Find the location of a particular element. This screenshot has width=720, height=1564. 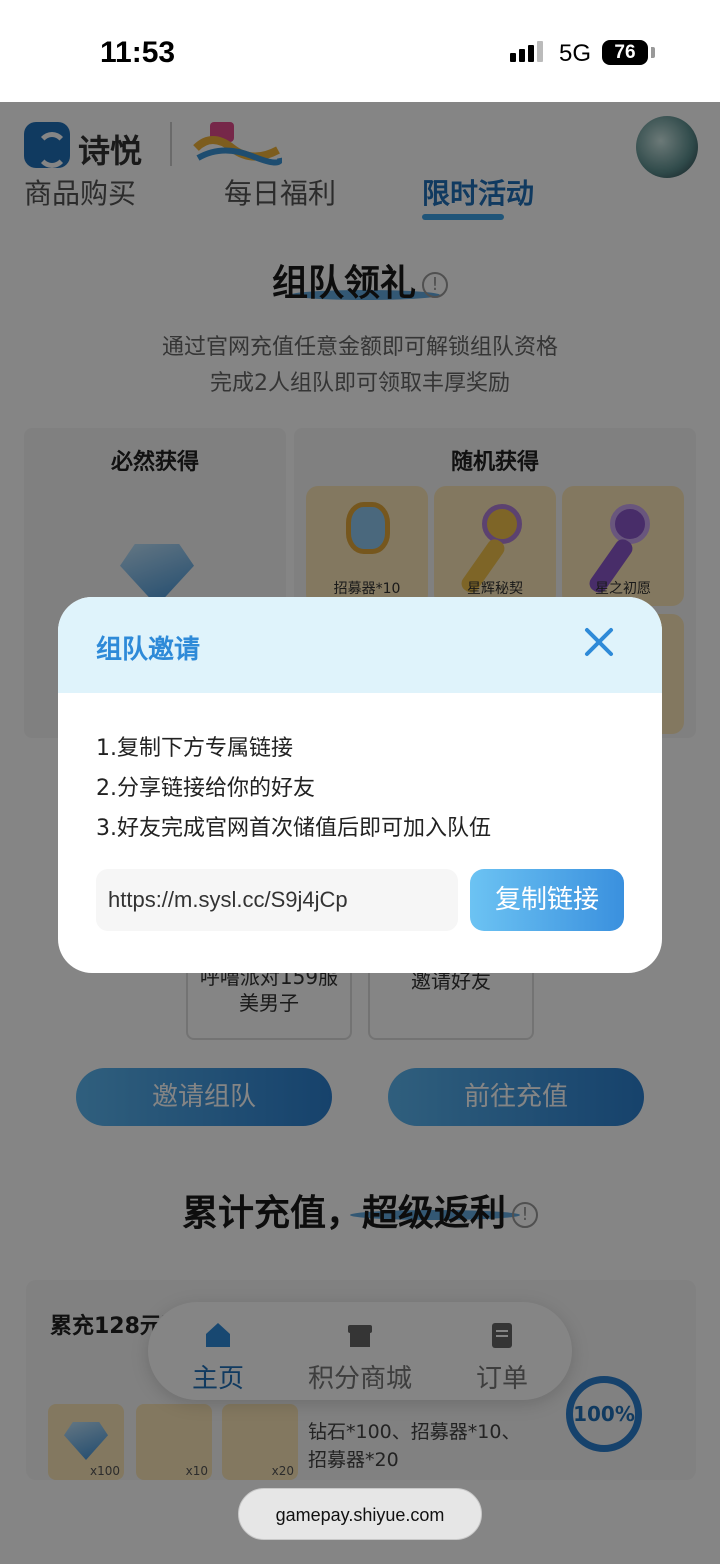

battery-icon: 76 is located at coordinates (625, 52).